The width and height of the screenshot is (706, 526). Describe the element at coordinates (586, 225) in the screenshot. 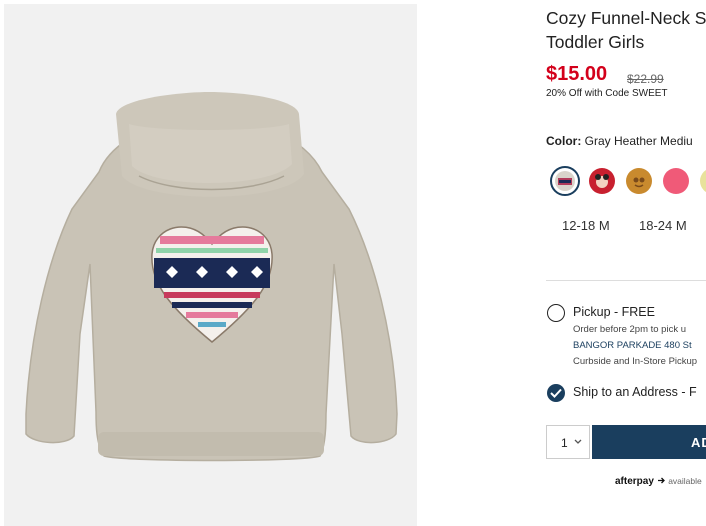

I see `size-option-12-18m: 12-18 M` at that location.